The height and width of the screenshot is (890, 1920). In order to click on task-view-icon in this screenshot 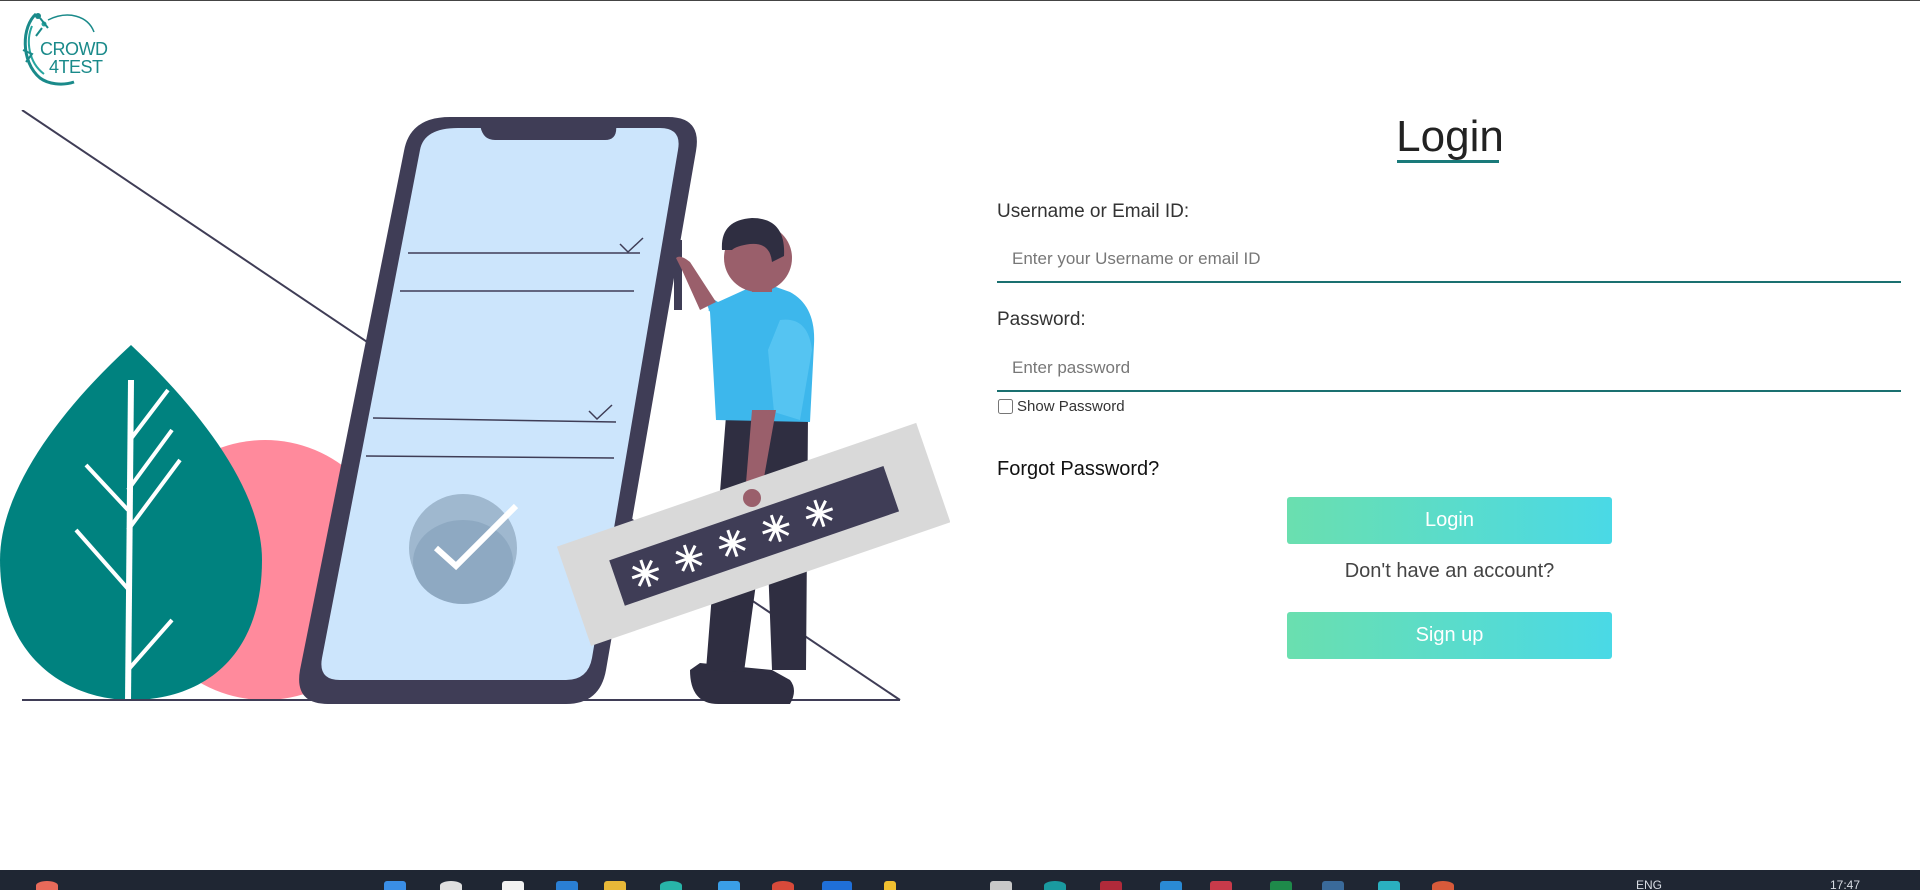, I will do `click(513, 885)`.